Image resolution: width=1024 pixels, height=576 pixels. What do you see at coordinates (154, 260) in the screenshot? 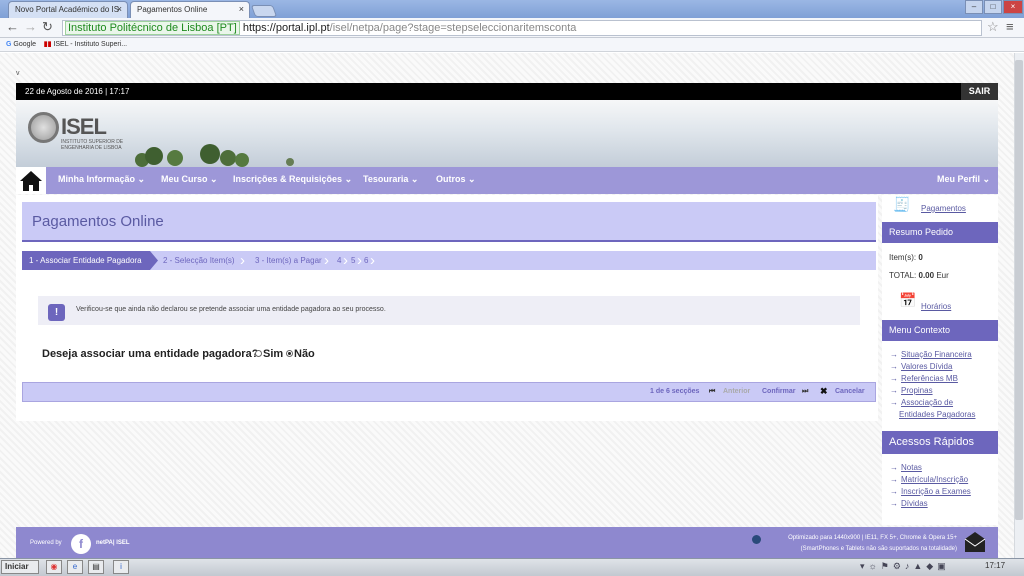
I see `step-arrow-icon` at bounding box center [154, 260].